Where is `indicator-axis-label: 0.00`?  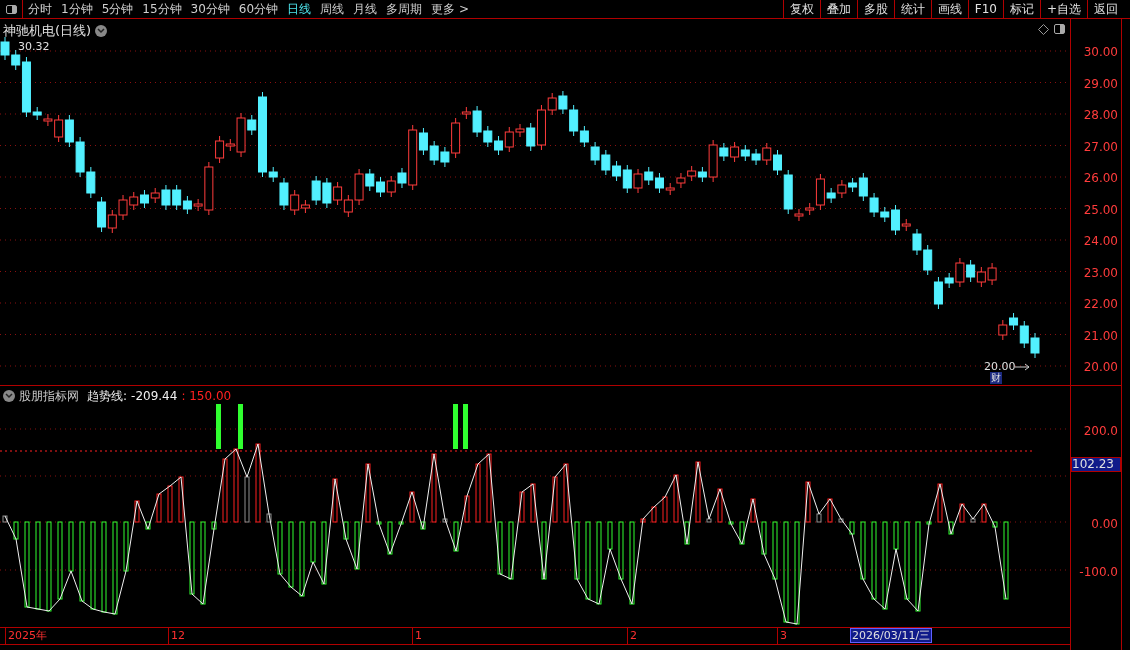 indicator-axis-label: 0.00 is located at coordinates (1104, 524).